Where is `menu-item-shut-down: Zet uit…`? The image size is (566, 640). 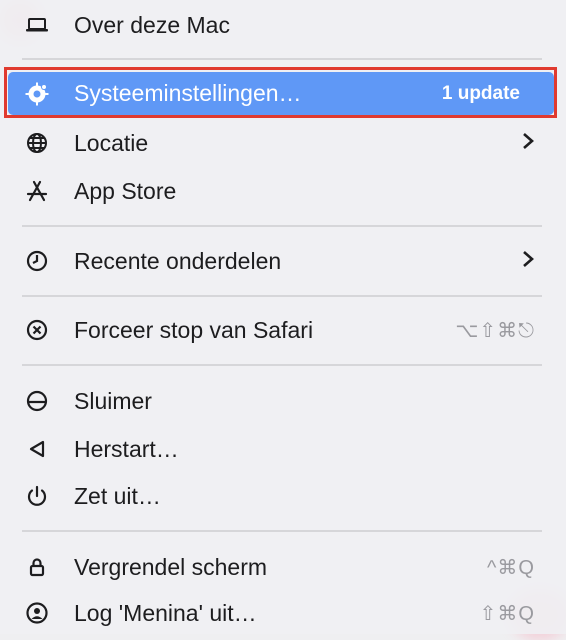 menu-item-shut-down: Zet uit… is located at coordinates (280, 496).